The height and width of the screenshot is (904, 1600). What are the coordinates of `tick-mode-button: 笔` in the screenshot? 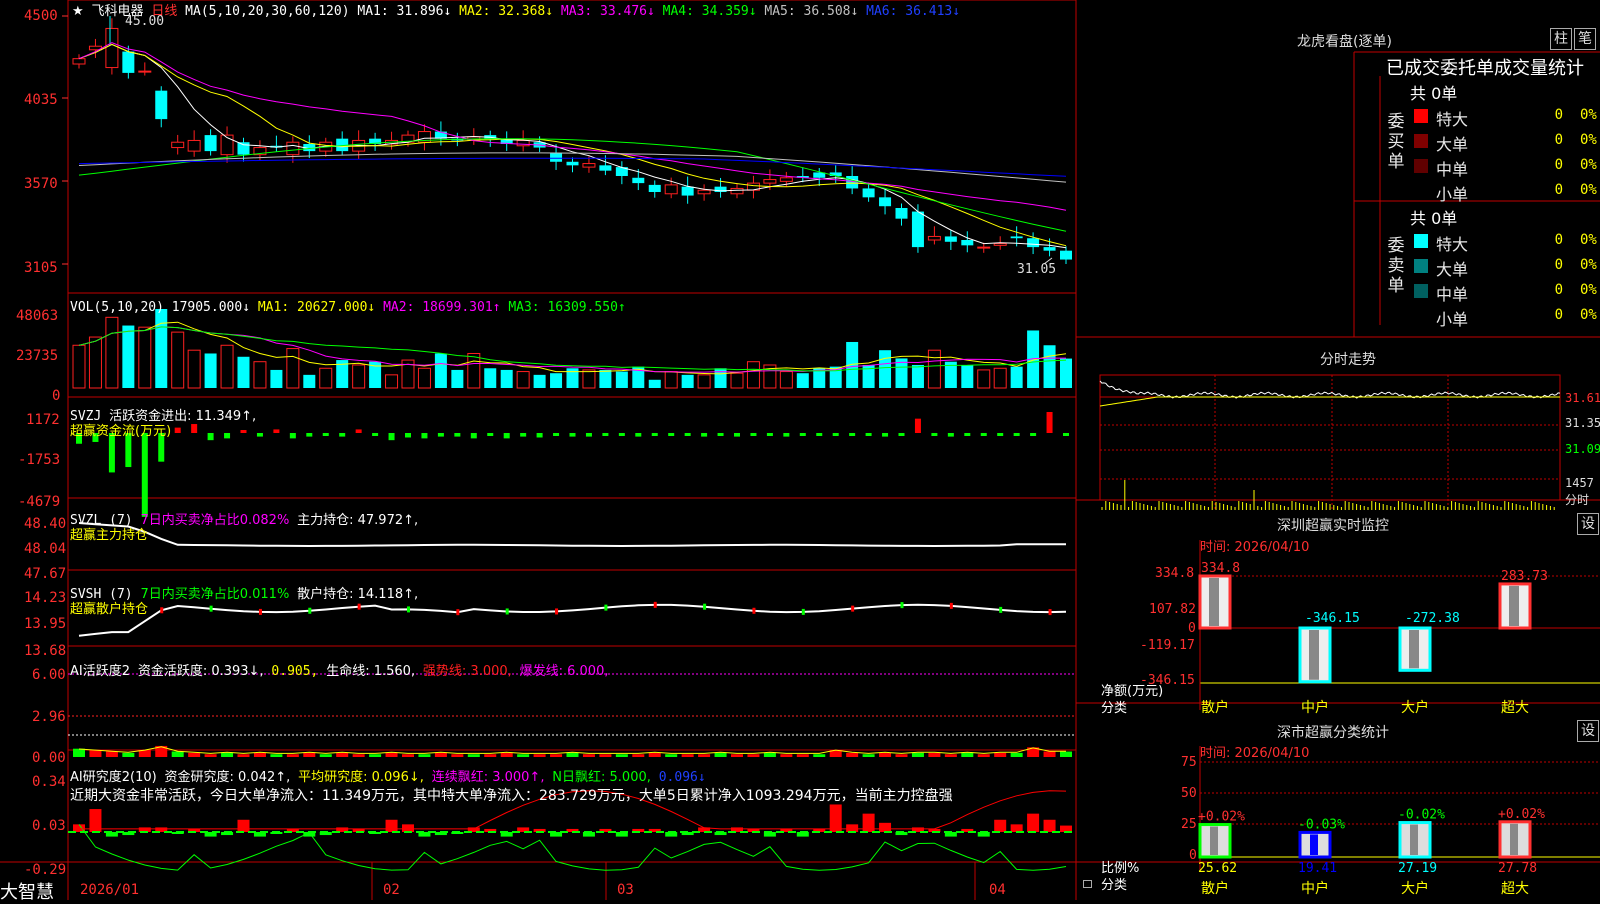 It's located at (1585, 39).